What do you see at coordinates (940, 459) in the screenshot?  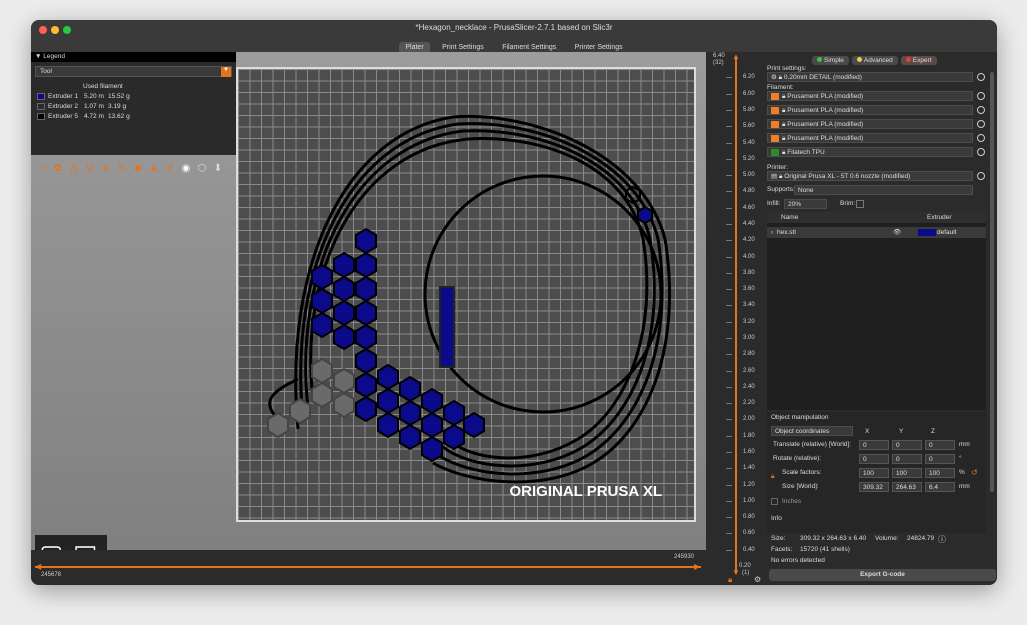 I see `rotate-z-input: 0` at bounding box center [940, 459].